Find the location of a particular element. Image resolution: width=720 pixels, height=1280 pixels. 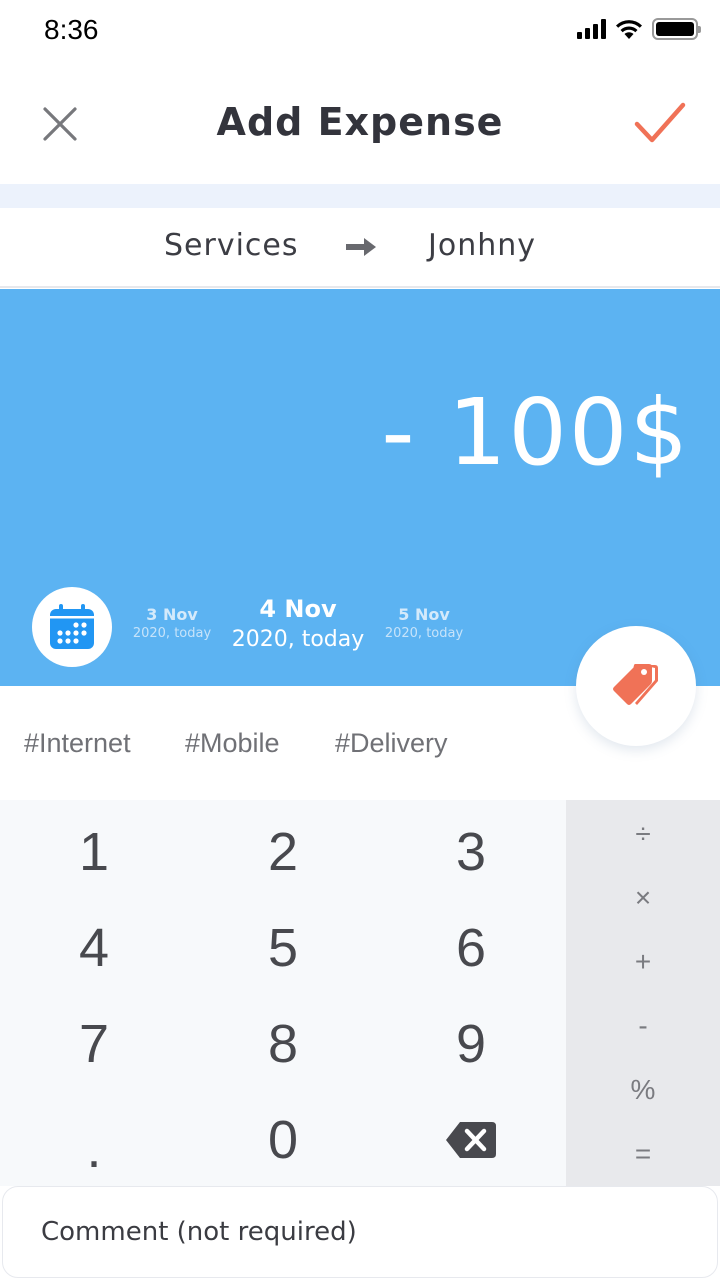

battery-icon is located at coordinates (676, 29).